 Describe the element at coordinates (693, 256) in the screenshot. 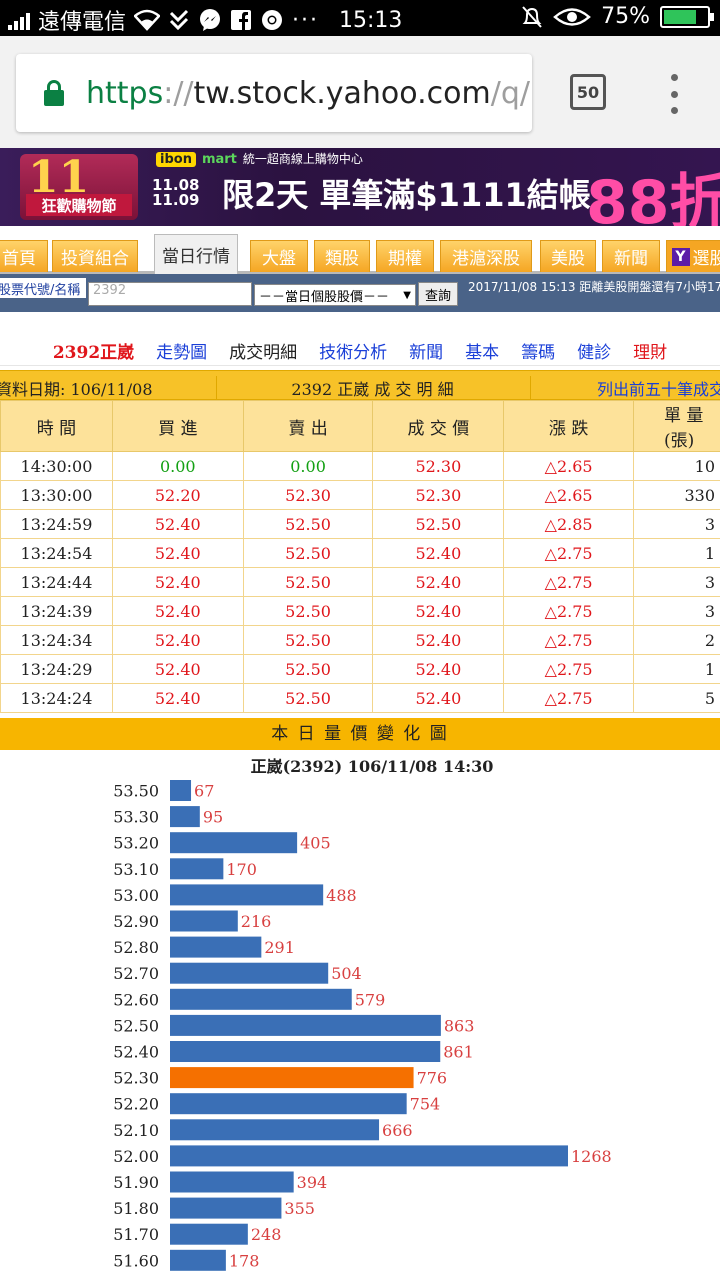

I see `tab-stock-picker: Y 選股` at that location.